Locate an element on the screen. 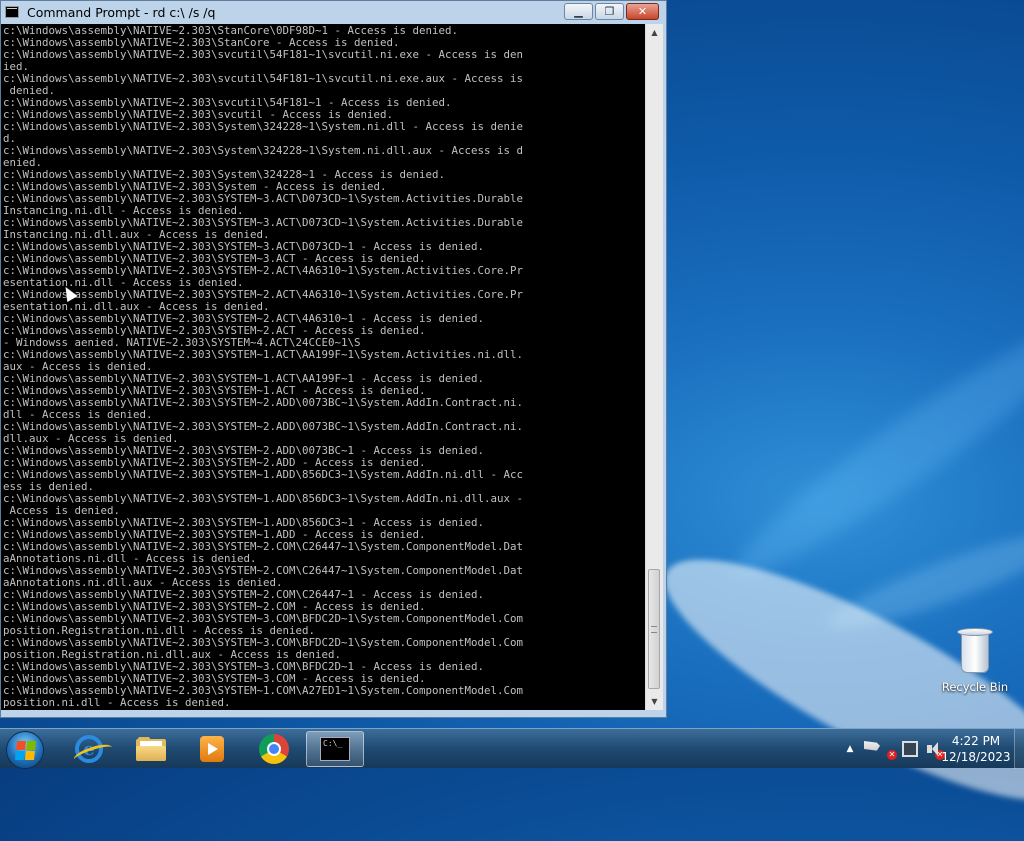 The height and width of the screenshot is (841, 1024). taskbar-item-internet-explorer: e is located at coordinates (89, 749).